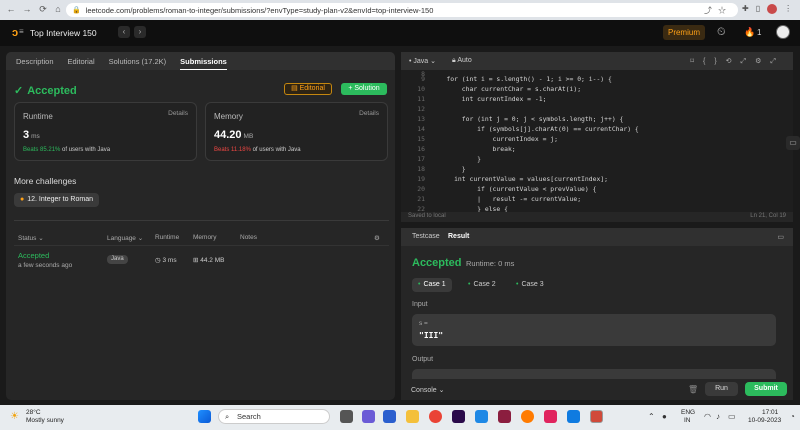  I want to click on challenge-chip: ● 12. Integer to Roman, so click(56, 200).